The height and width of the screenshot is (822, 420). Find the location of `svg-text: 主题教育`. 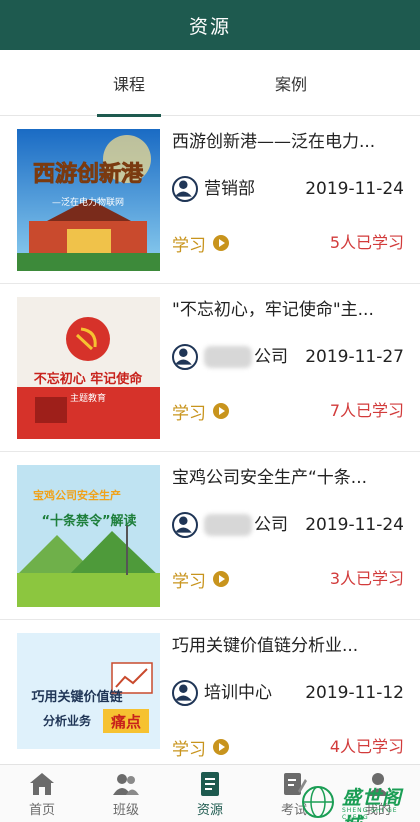

svg-text: 主题教育 is located at coordinates (88, 398).